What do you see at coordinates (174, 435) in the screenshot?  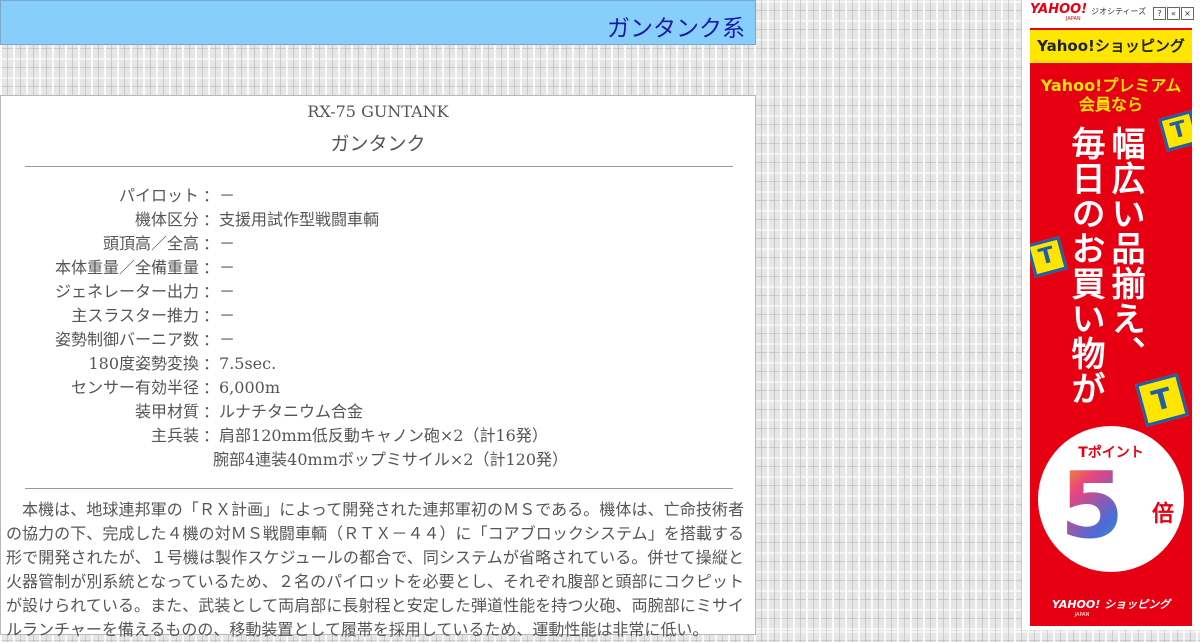 I see `spec-label: 主兵装` at bounding box center [174, 435].